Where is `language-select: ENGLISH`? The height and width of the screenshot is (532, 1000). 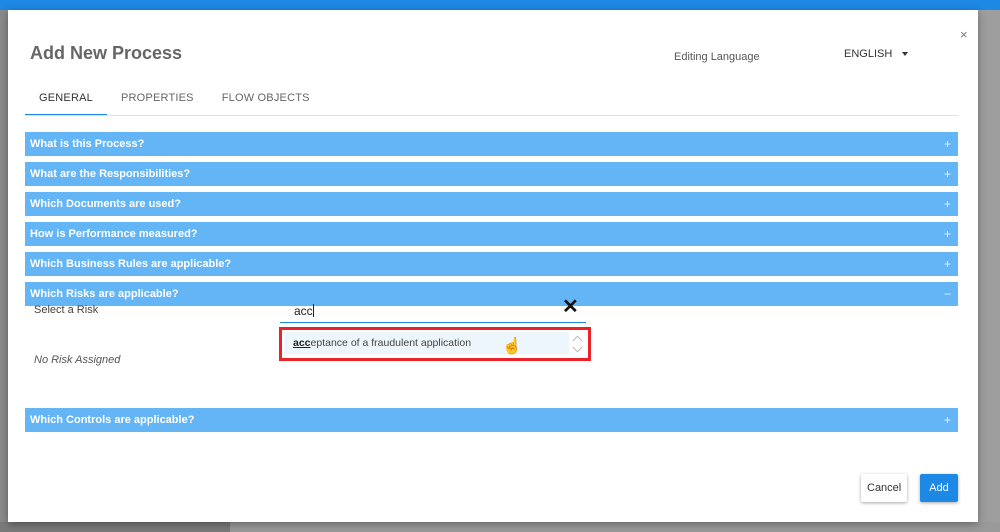 language-select: ENGLISH is located at coordinates (876, 54).